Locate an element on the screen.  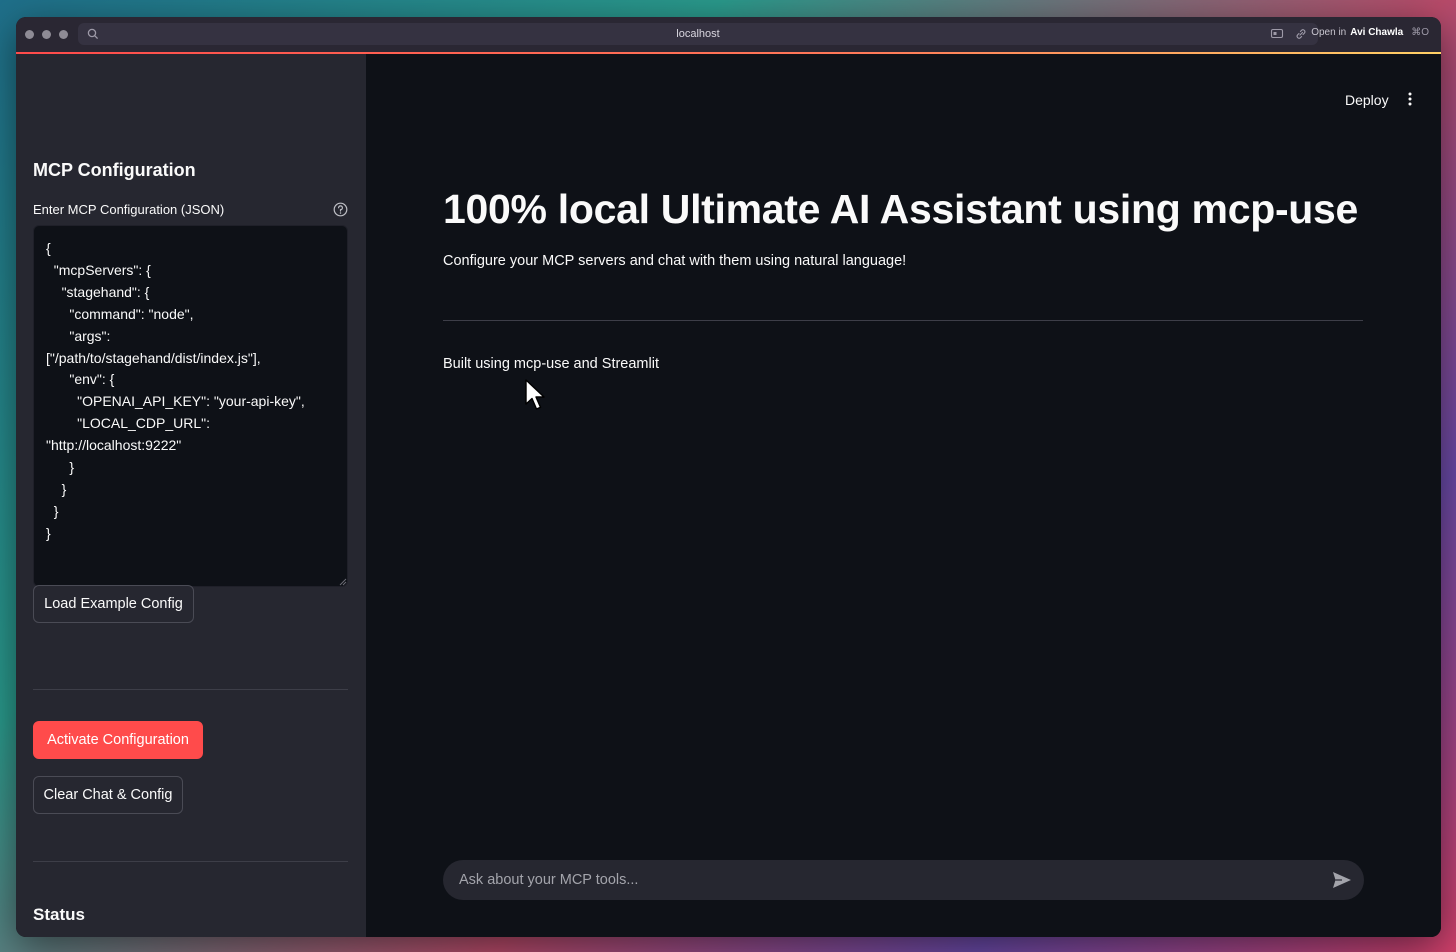
close-window-dot is located at coordinates (29, 34).